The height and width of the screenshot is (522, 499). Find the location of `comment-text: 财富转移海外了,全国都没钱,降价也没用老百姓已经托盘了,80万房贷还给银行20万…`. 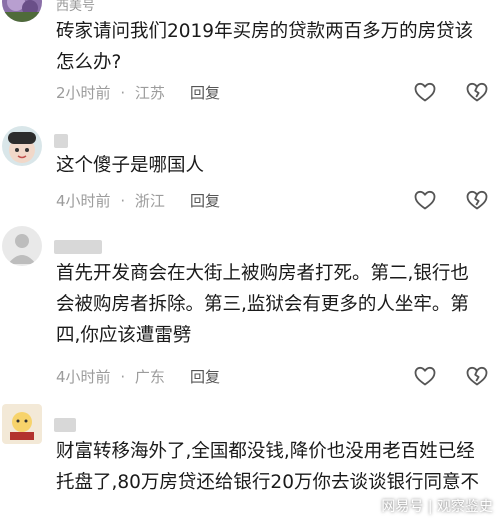

comment-text: 财富转移海外了,全国都没钱,降价也没用老百姓已经托盘了,80万房贷还给银行20万… is located at coordinates (267, 467).